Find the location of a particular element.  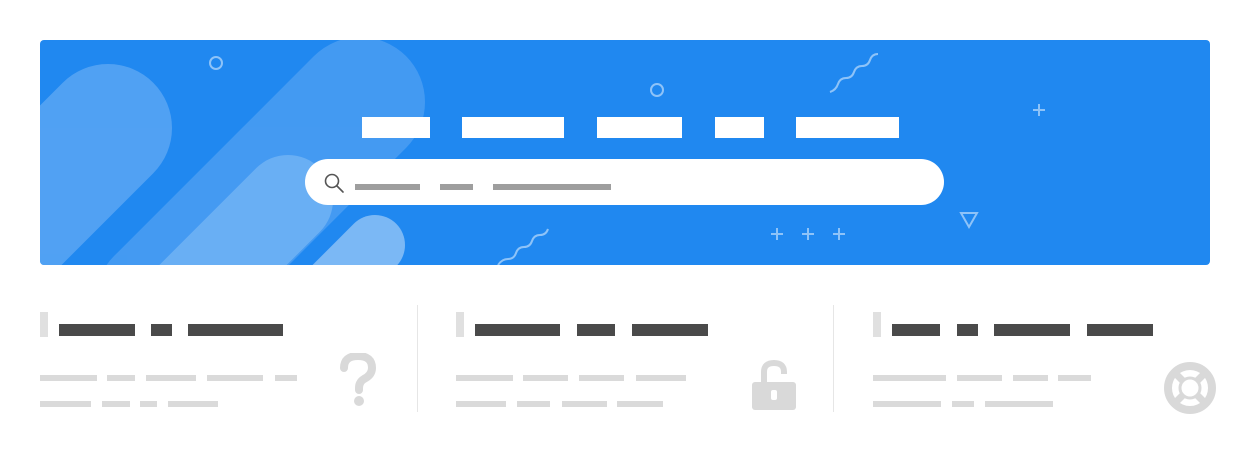

search-icon is located at coordinates (334, 183).